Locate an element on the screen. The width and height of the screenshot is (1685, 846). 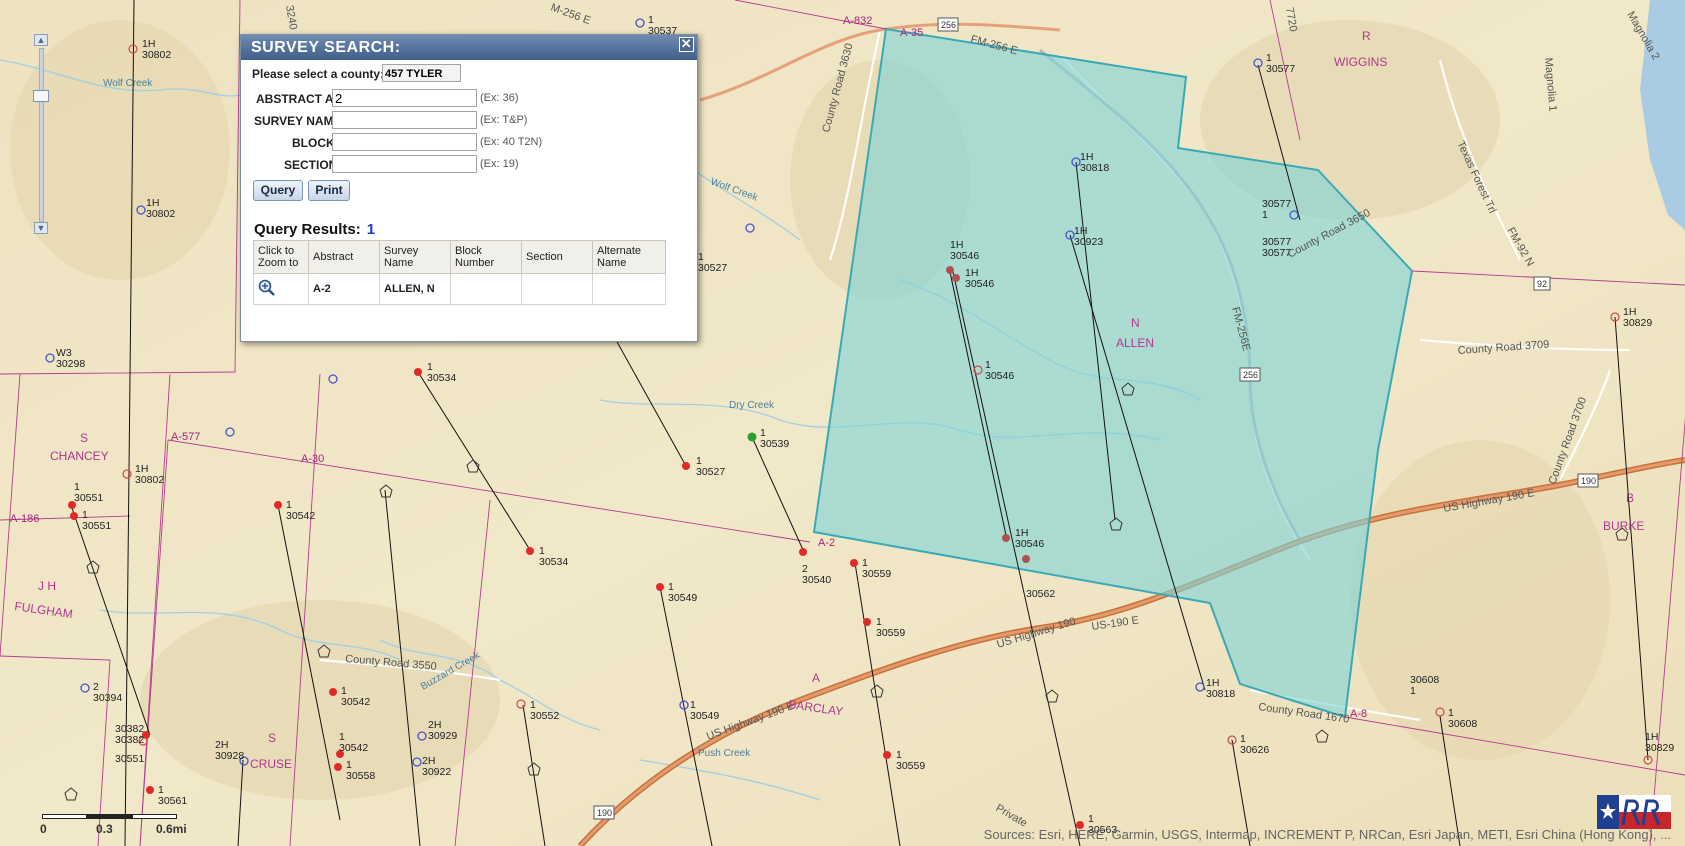
cell-section is located at coordinates (557, 289).